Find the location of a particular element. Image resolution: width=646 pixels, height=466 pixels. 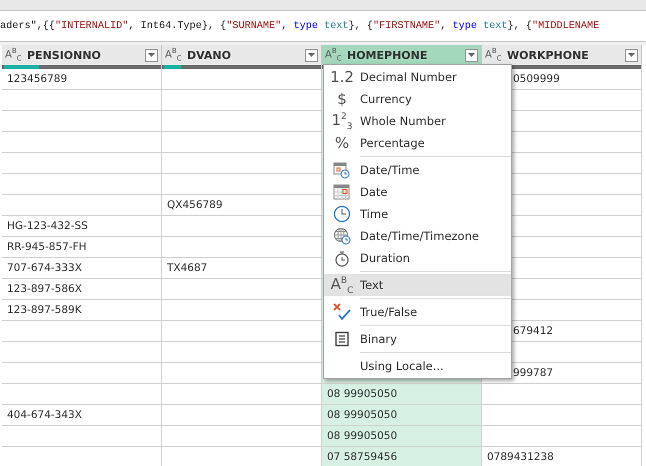

table-cell: 123456789 is located at coordinates (82, 79).